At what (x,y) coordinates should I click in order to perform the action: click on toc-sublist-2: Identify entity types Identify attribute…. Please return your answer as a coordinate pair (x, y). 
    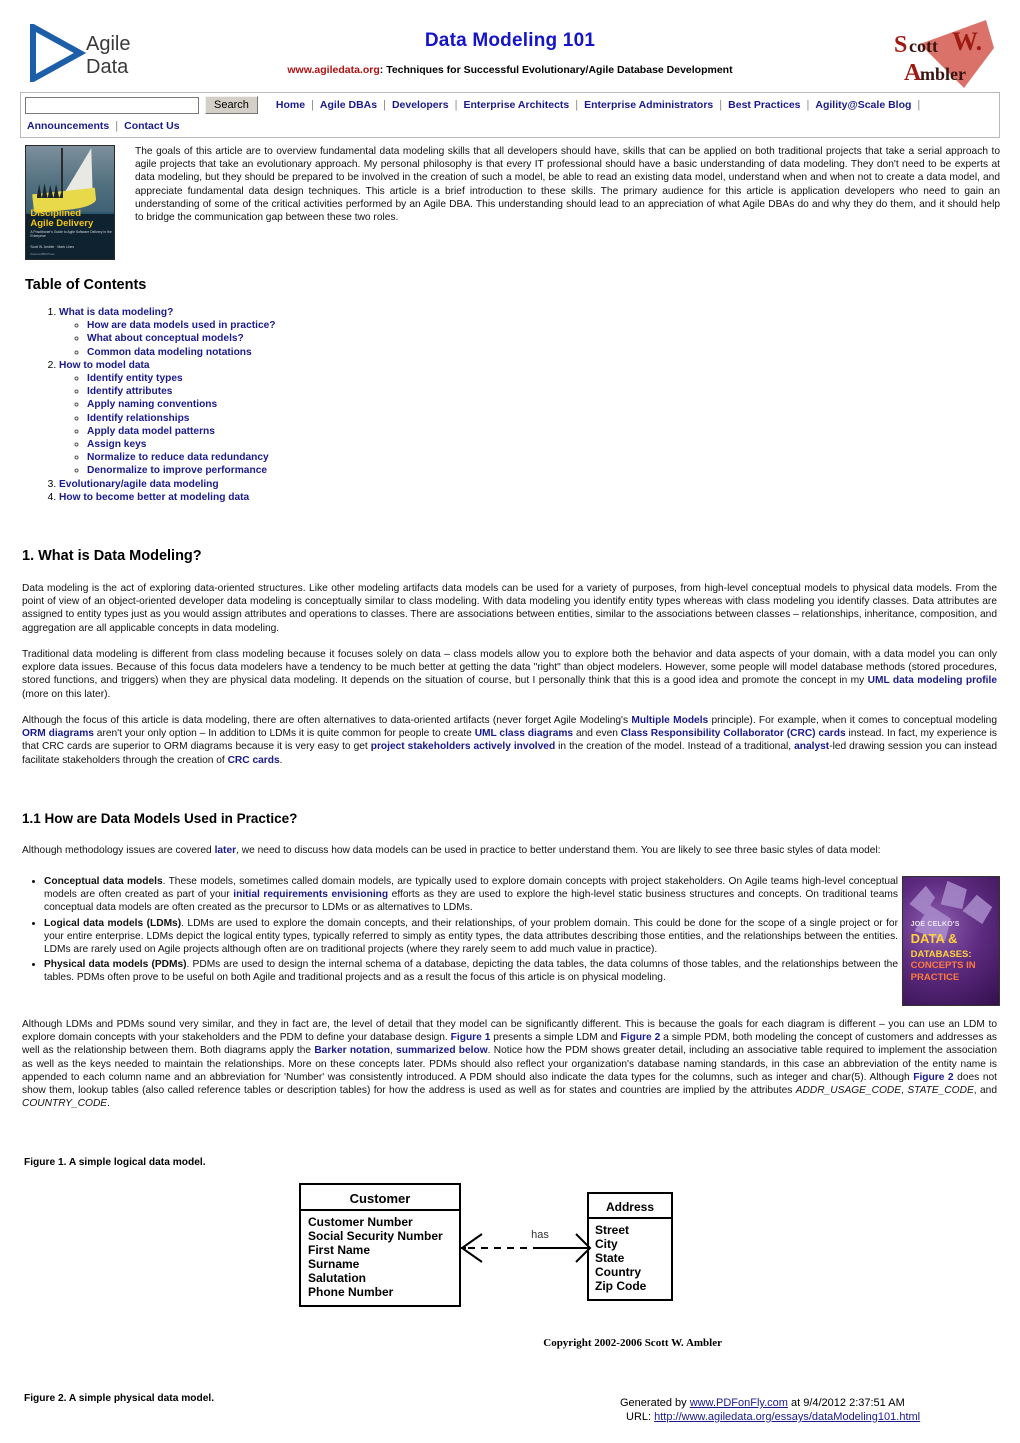
    Looking at the image, I should click on (167, 425).